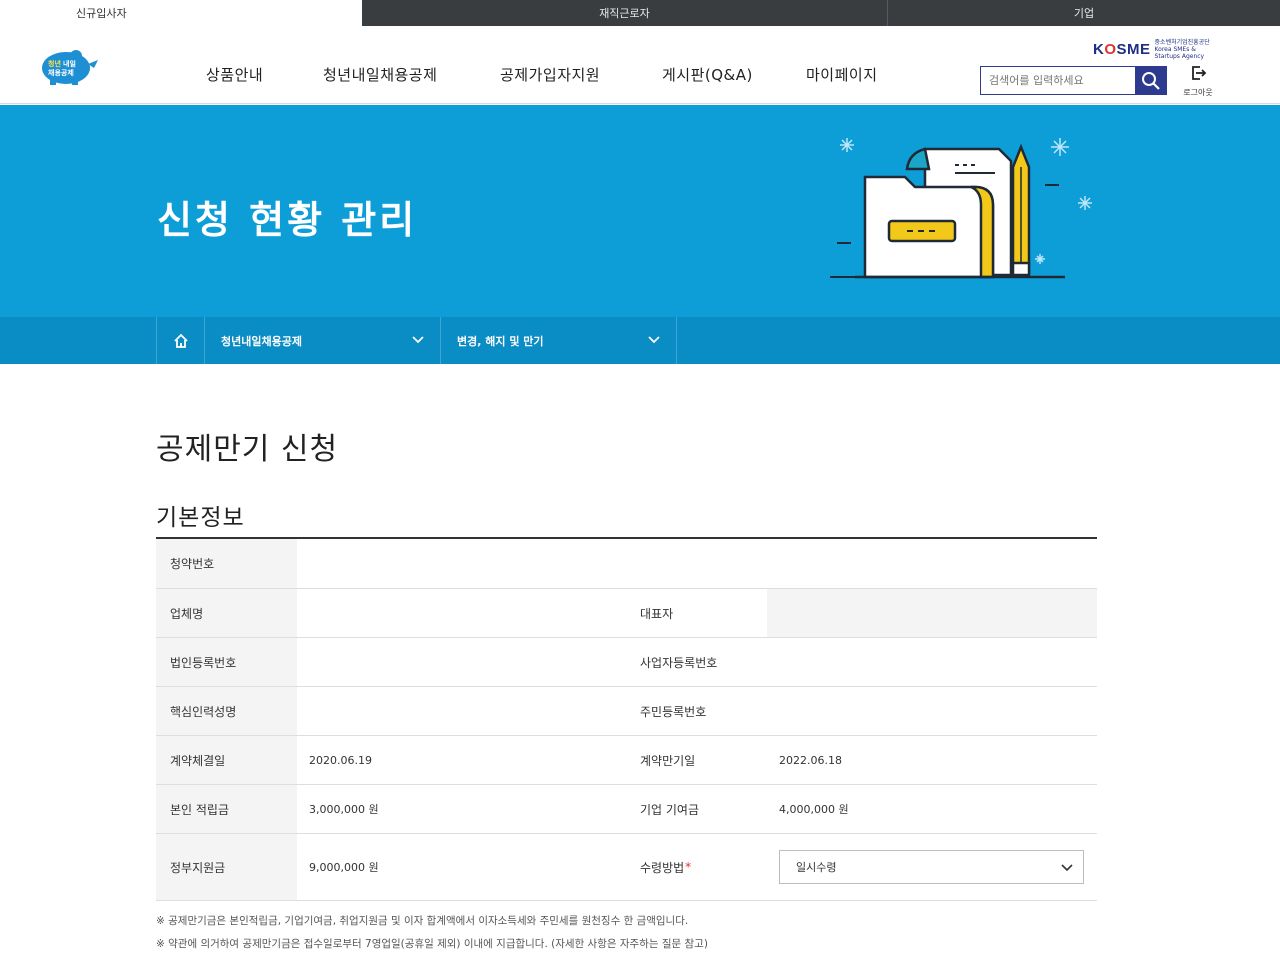 Image resolution: width=1280 pixels, height=970 pixels. I want to click on table-row: 법인등록번호 사업자등록번호, so click(626, 662).